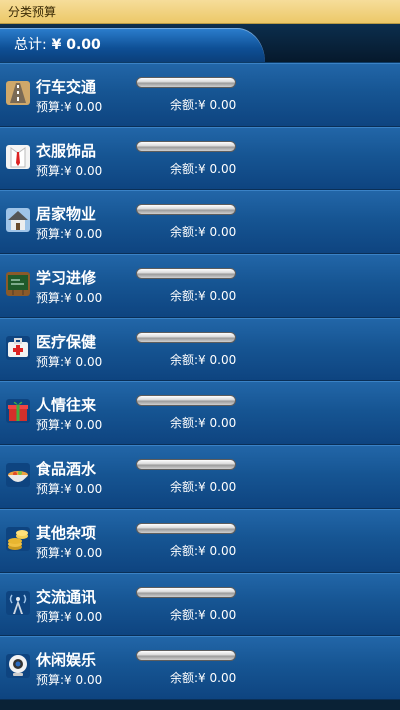 This screenshot has height=710, width=400. I want to click on category-row: 人情往来 预算:¥ 0.00 余额: ¥ 0.00, so click(200, 413).